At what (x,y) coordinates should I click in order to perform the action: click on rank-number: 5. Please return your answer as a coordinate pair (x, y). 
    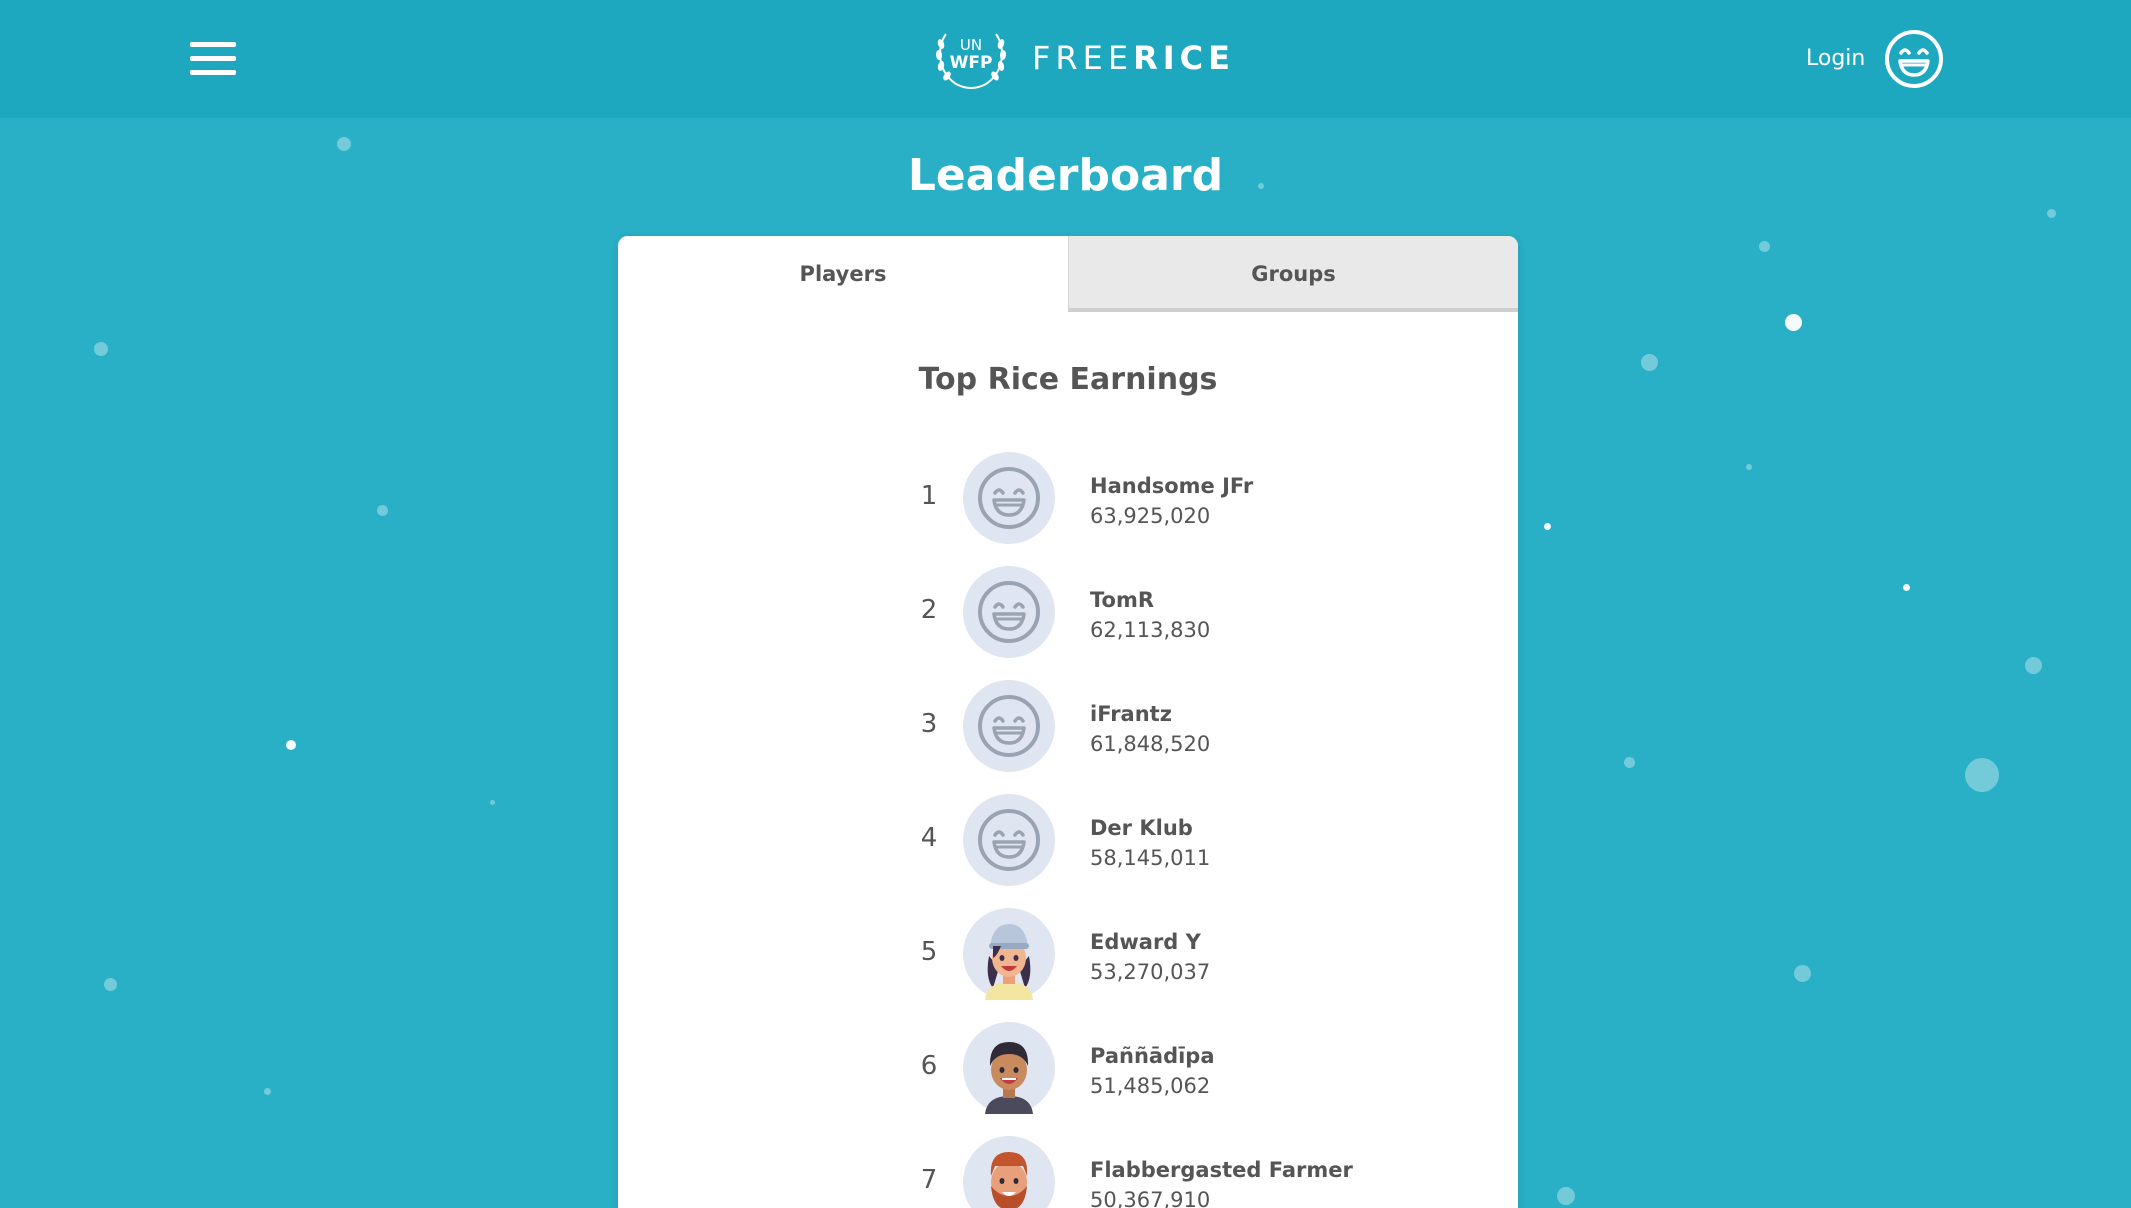
    Looking at the image, I should click on (929, 952).